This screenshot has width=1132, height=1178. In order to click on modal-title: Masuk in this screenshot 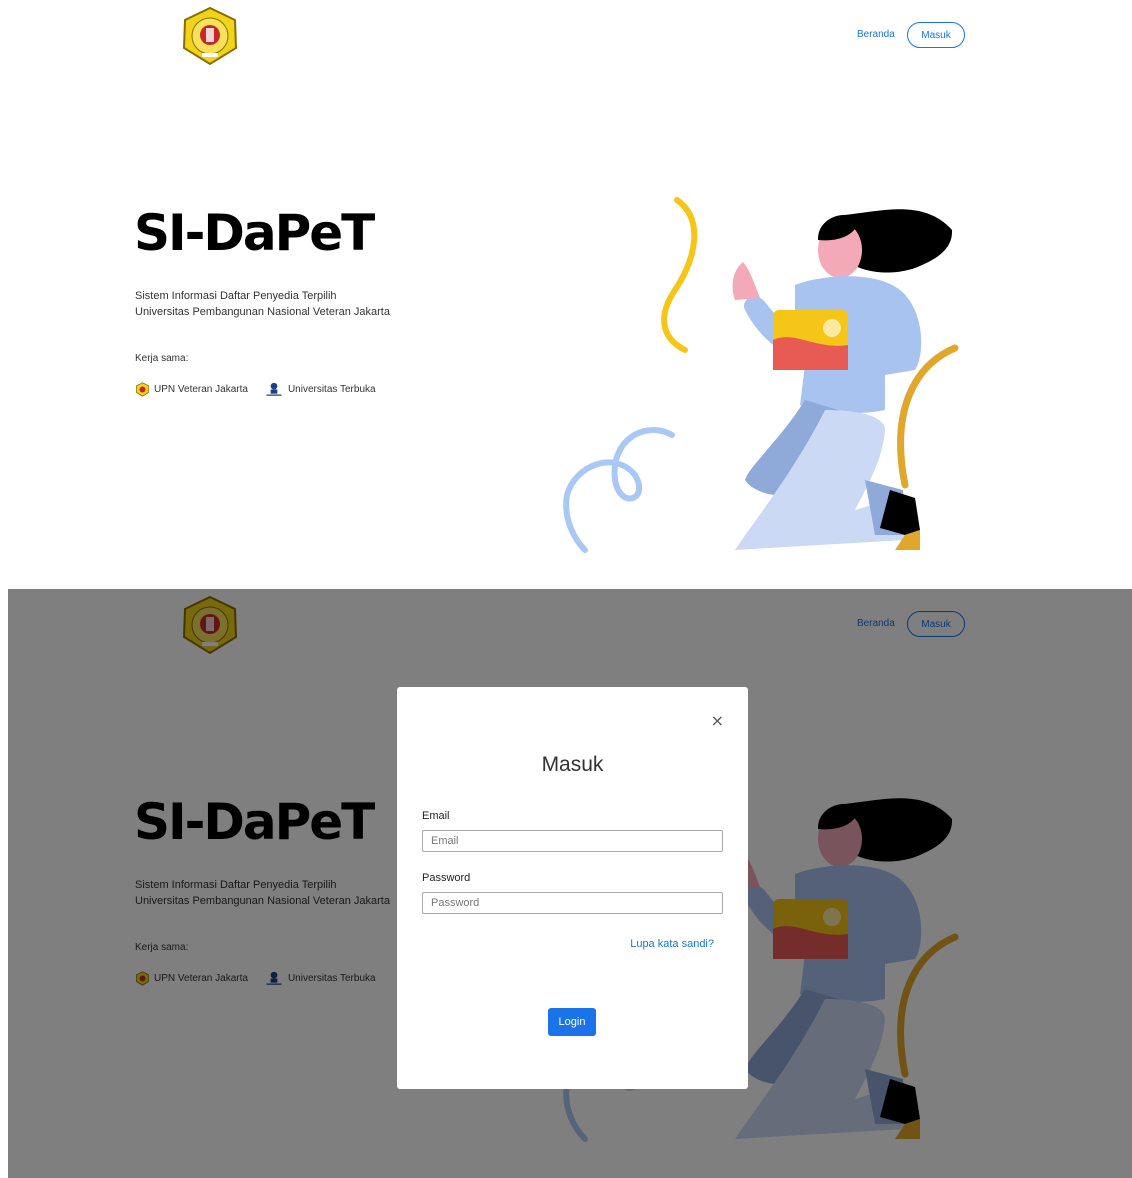, I will do `click(572, 764)`.